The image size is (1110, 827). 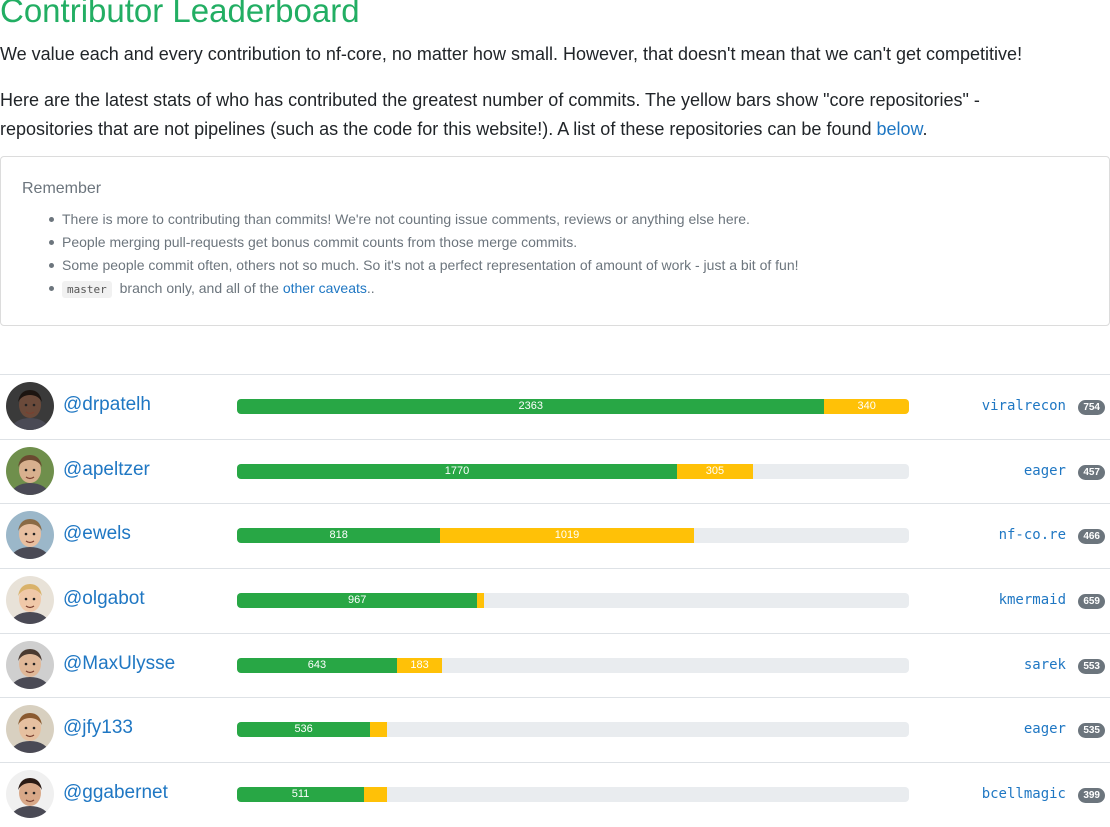 I want to click on leaderboard-row: @ggabernet 511 bcellmagic 399, so click(x=555, y=794).